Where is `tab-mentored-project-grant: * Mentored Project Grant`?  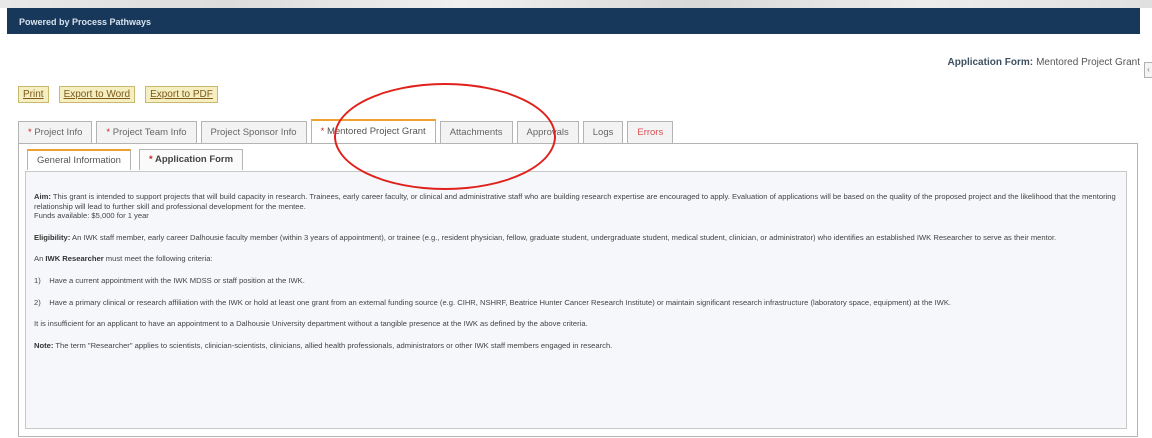 tab-mentored-project-grant: * Mentored Project Grant is located at coordinates (373, 132).